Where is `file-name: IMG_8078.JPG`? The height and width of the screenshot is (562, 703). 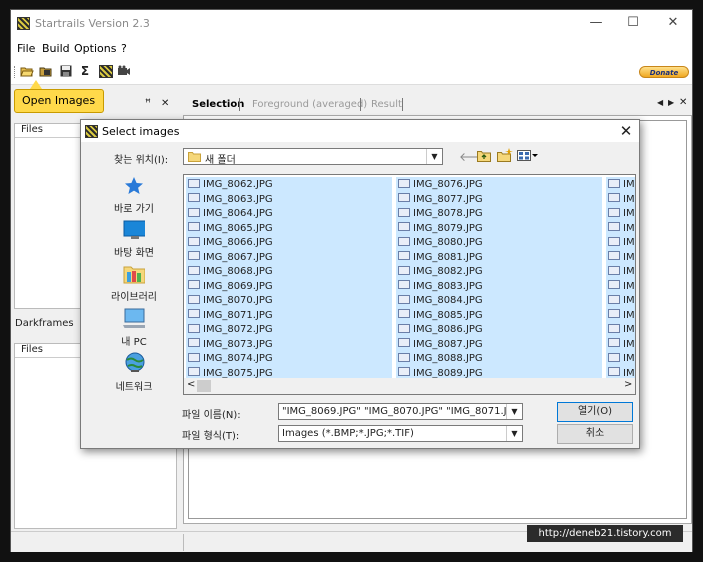 file-name: IMG_8078.JPG is located at coordinates (448, 213).